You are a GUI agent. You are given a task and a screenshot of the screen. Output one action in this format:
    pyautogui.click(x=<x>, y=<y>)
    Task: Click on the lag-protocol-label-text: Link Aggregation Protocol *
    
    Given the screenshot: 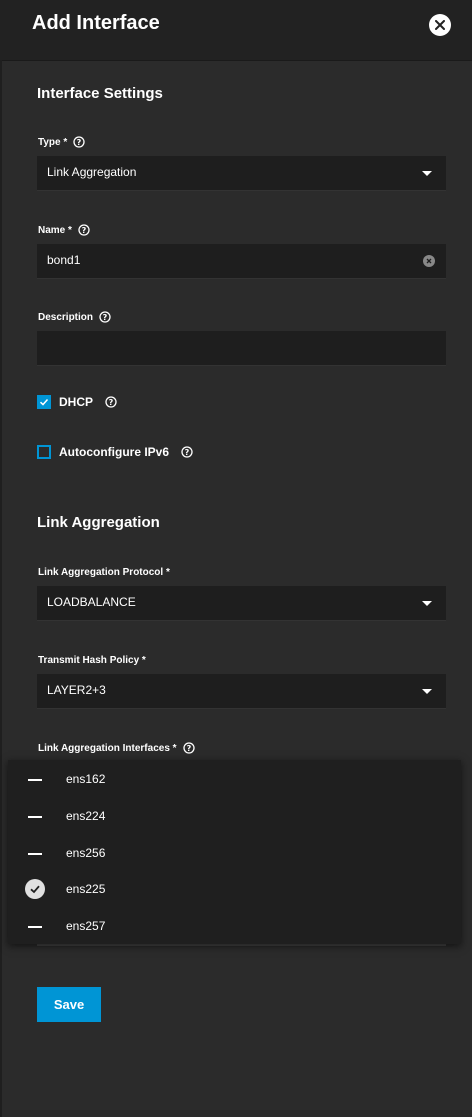 What is the action you would take?
    pyautogui.click(x=104, y=572)
    